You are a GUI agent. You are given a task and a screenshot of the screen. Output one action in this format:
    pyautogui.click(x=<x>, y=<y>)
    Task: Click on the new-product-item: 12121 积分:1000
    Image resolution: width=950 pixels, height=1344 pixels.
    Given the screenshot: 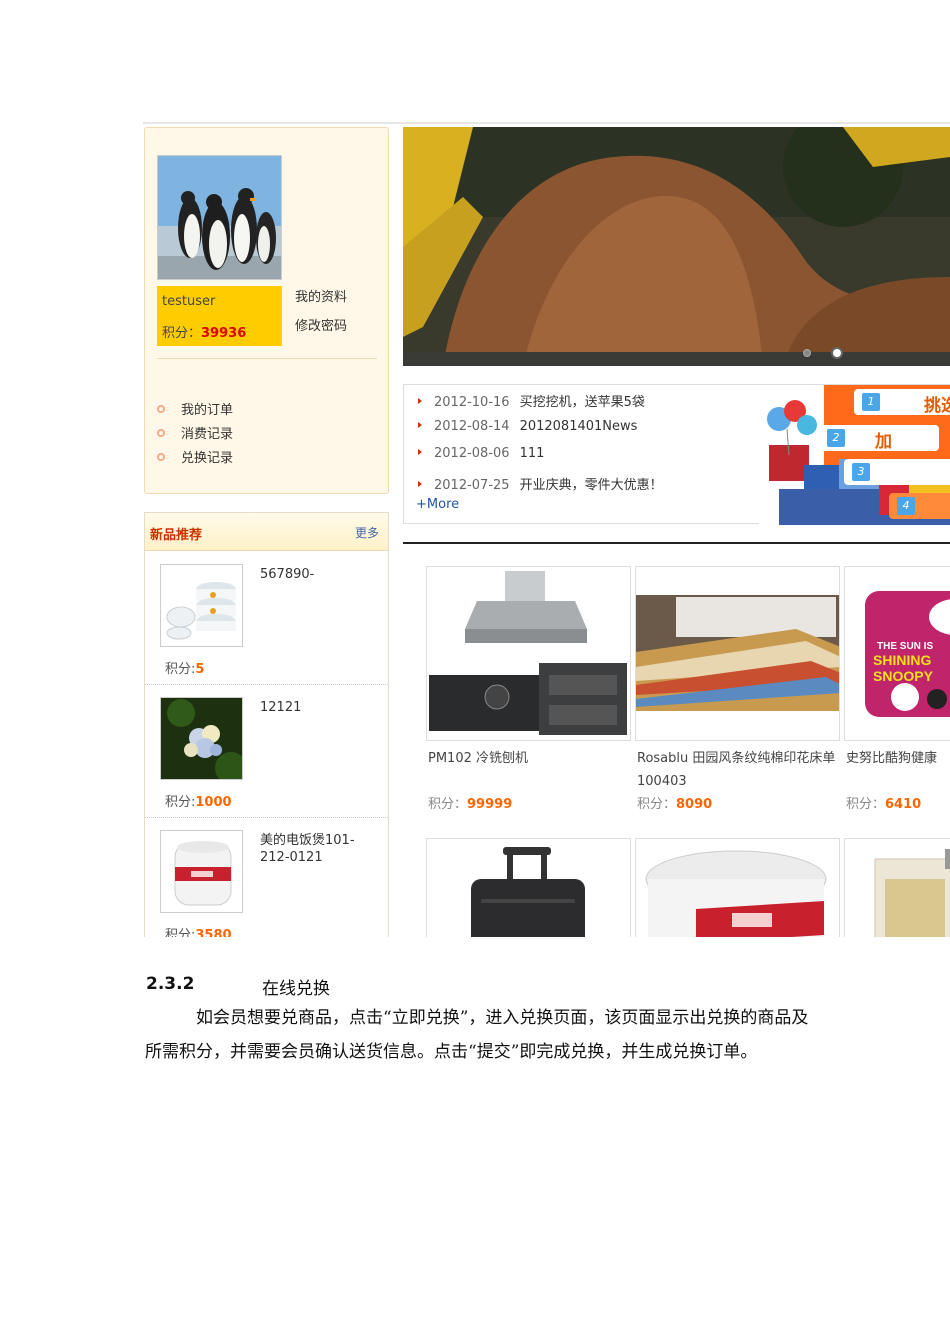 What is the action you would take?
    pyautogui.click(x=266, y=751)
    